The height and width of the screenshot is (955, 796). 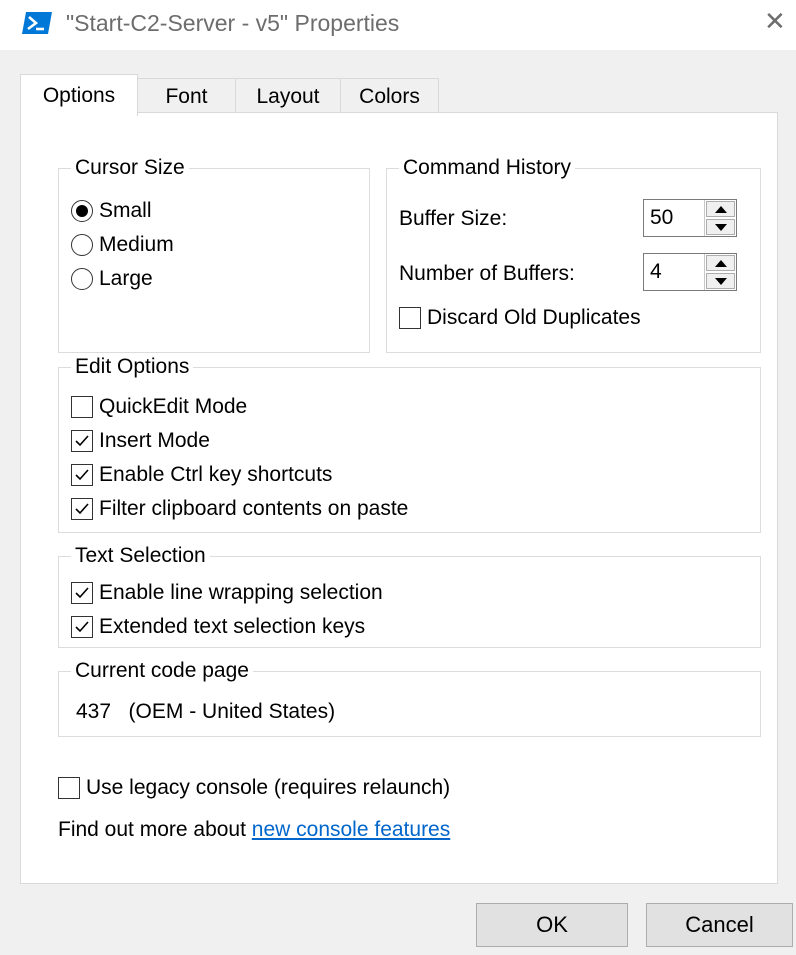 I want to click on number-of-buffers-label: Number of Buffers:, so click(x=487, y=273).